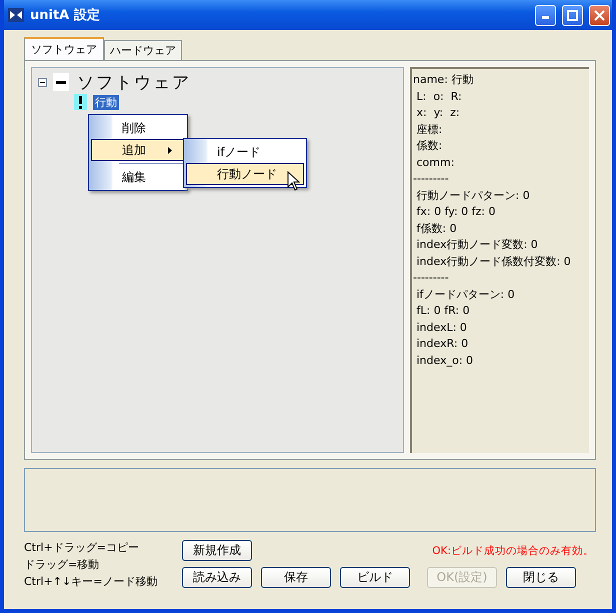  Describe the element at coordinates (429, 130) in the screenshot. I see `info-line: 座標:` at that location.